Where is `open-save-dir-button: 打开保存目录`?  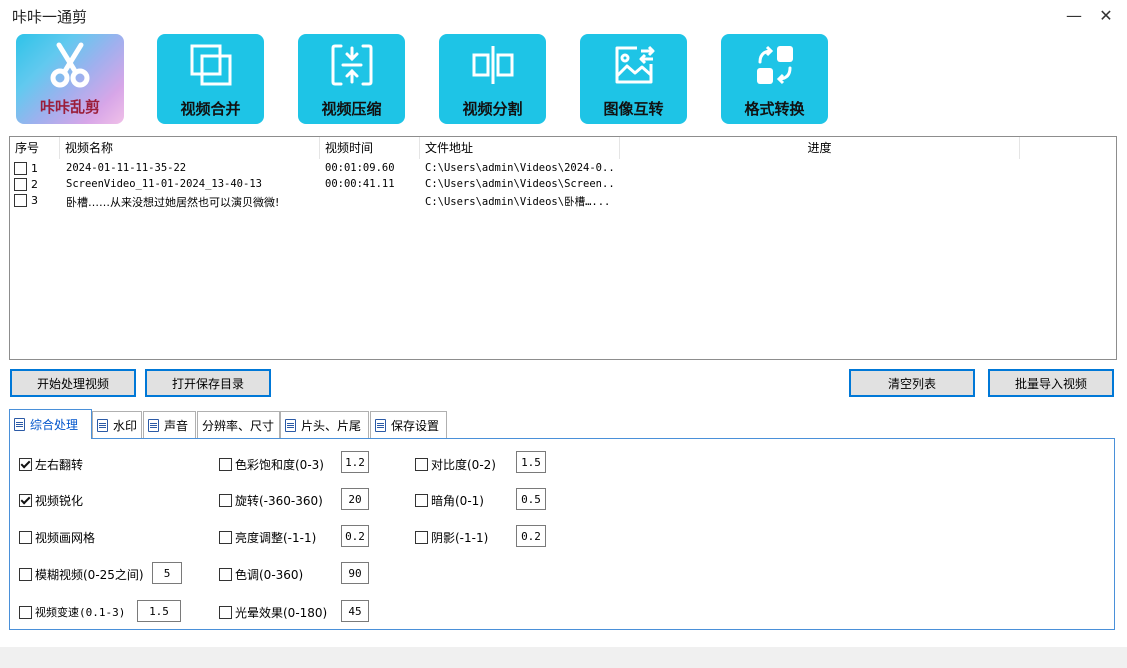
open-save-dir-button: 打开保存目录 is located at coordinates (208, 383).